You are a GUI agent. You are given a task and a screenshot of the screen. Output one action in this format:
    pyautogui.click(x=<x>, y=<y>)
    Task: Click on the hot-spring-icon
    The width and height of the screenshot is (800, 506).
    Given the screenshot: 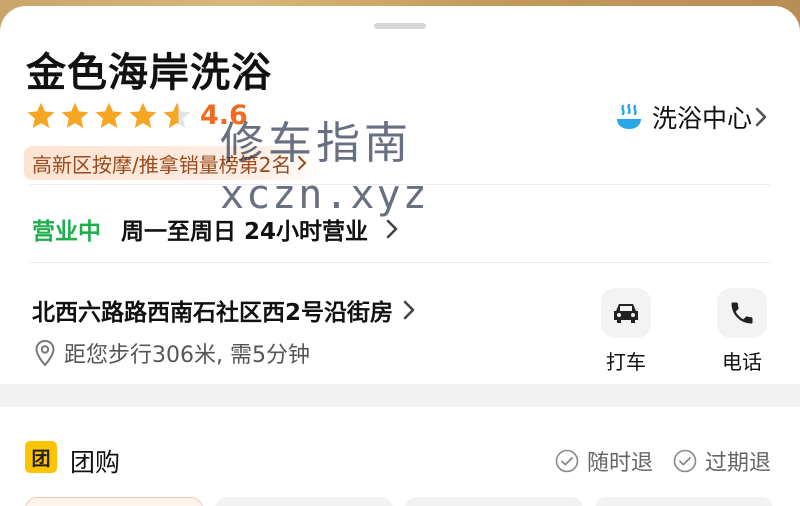 What is the action you would take?
    pyautogui.click(x=628, y=116)
    